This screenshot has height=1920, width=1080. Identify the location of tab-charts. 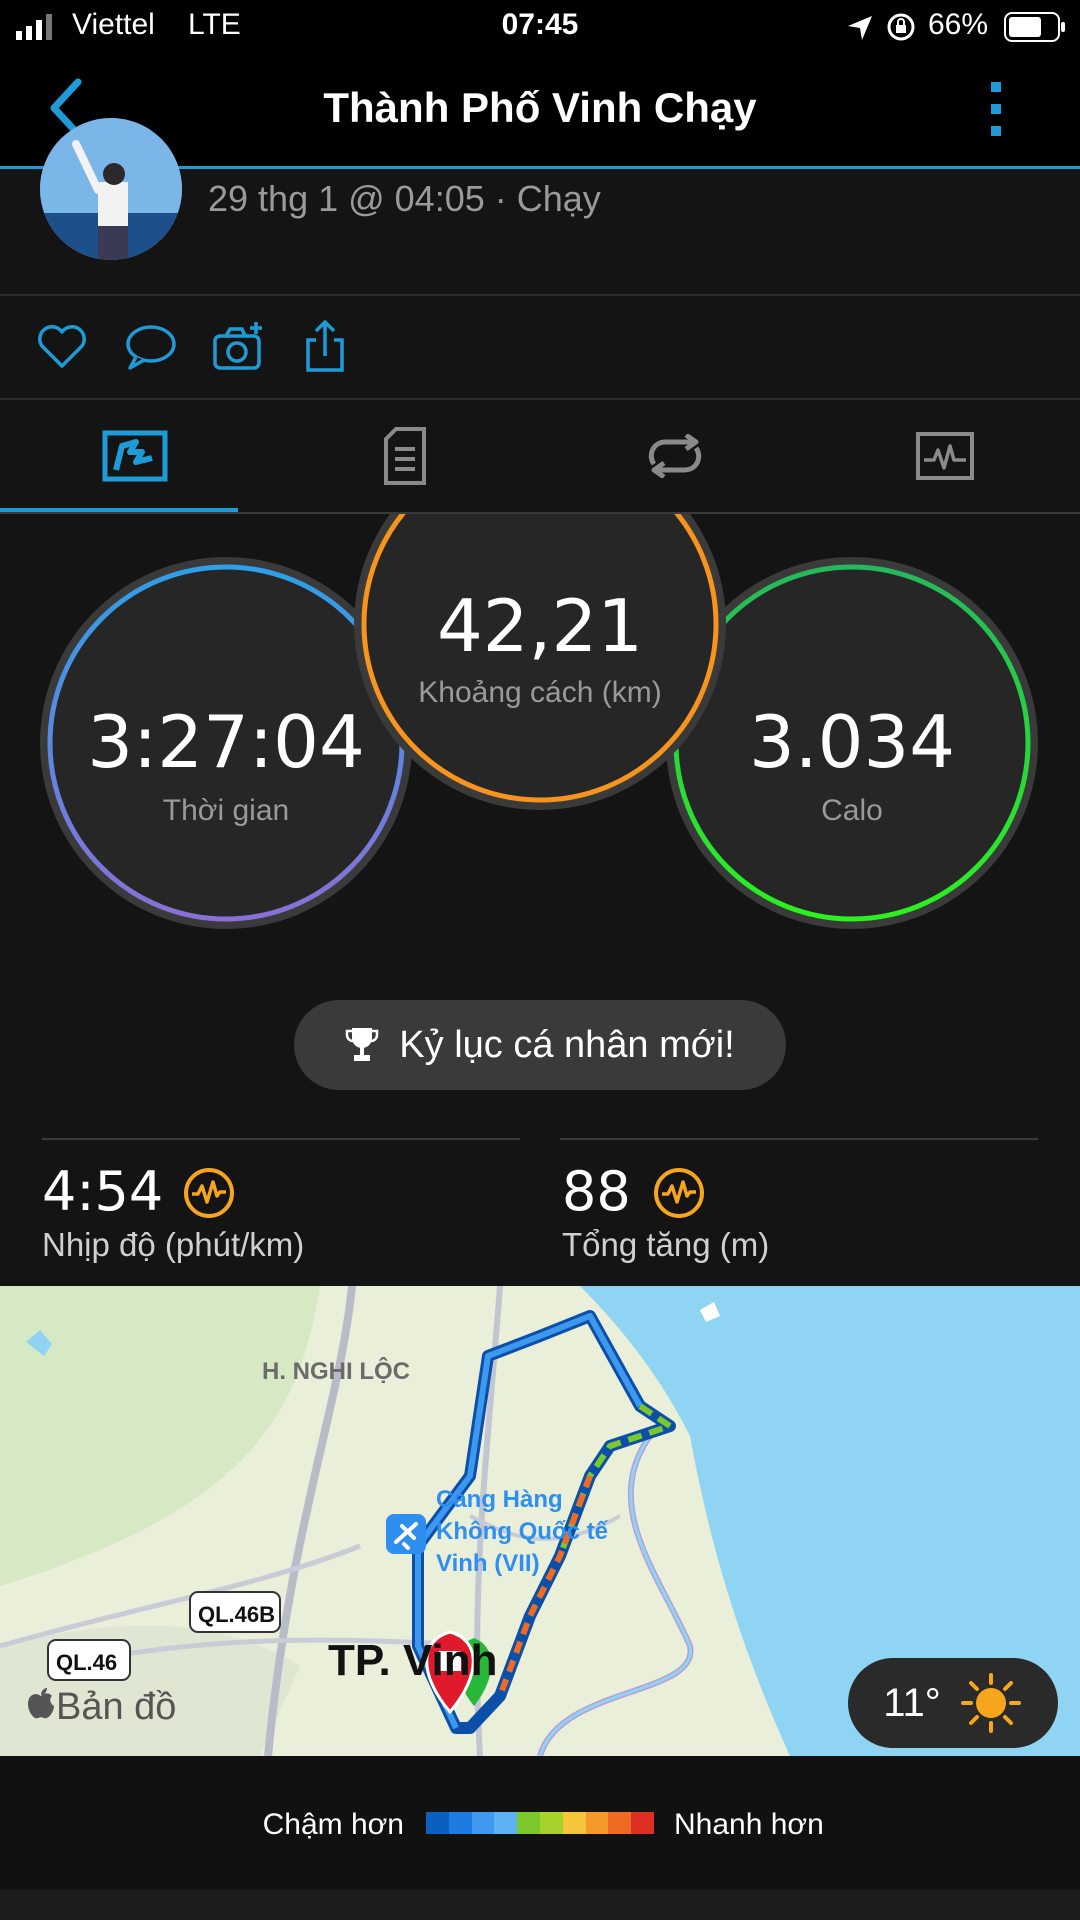
(945, 456).